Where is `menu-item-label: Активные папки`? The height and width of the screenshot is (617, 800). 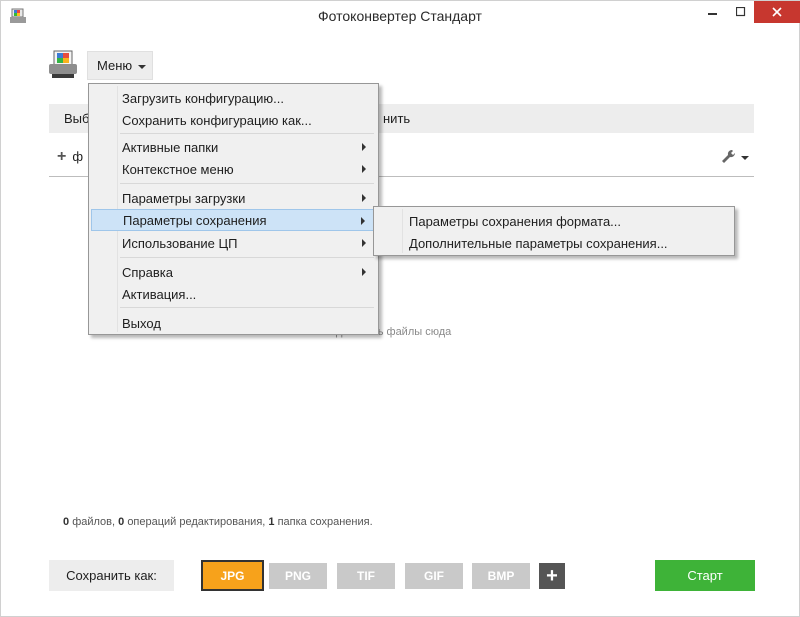
menu-item-label: Активные папки is located at coordinates (170, 147).